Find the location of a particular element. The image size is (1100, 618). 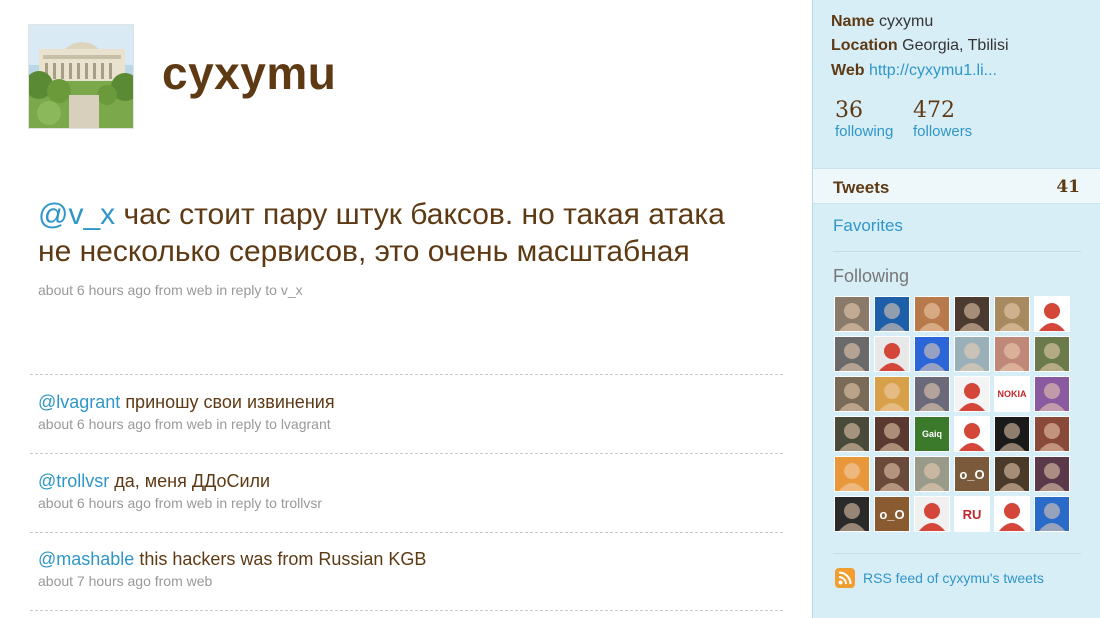

following-avatar: Gaiq is located at coordinates (932, 434).